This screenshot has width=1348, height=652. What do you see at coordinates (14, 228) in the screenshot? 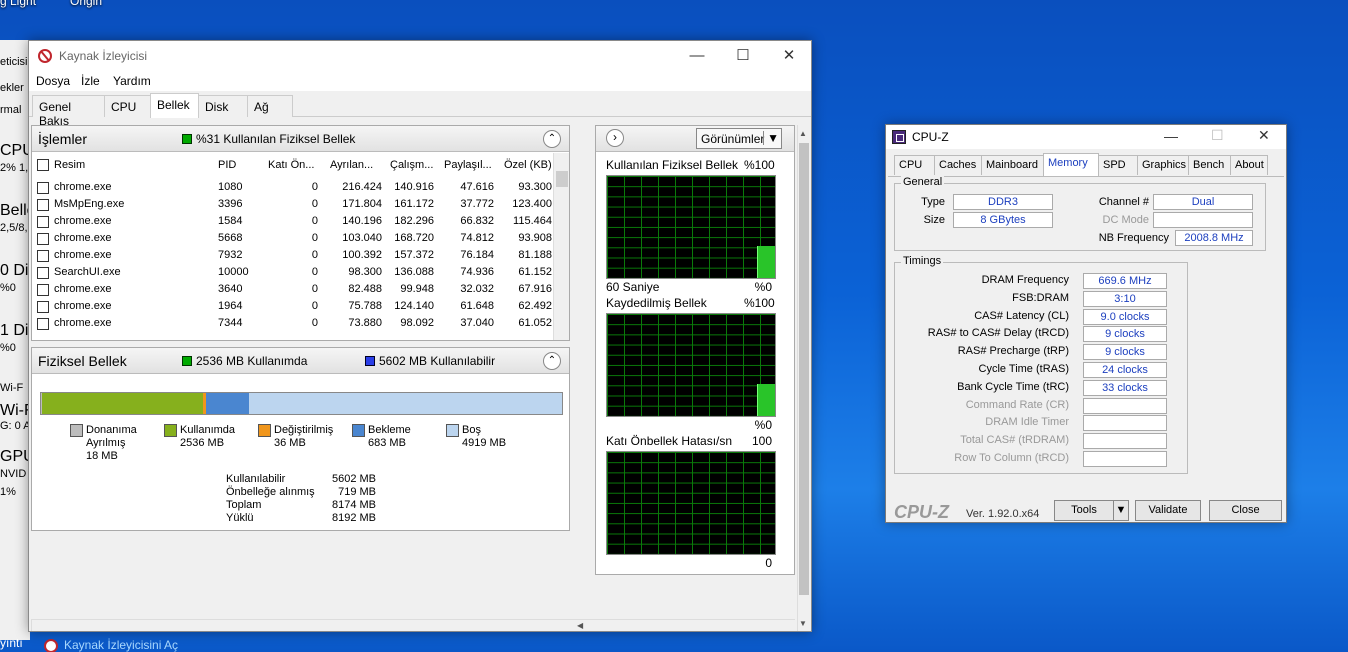
I see `background-text: 2,5/8,` at bounding box center [14, 228].